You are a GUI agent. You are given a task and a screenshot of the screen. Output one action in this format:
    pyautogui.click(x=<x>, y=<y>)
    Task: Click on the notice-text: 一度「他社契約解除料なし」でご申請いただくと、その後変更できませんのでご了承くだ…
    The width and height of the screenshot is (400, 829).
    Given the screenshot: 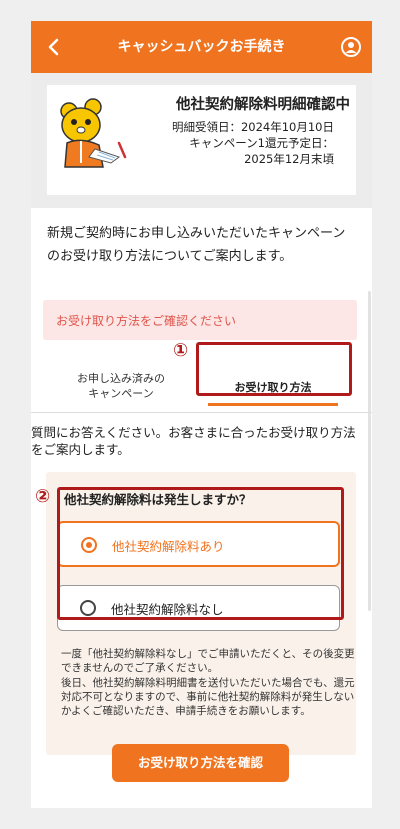 What is the action you would take?
    pyautogui.click(x=210, y=682)
    